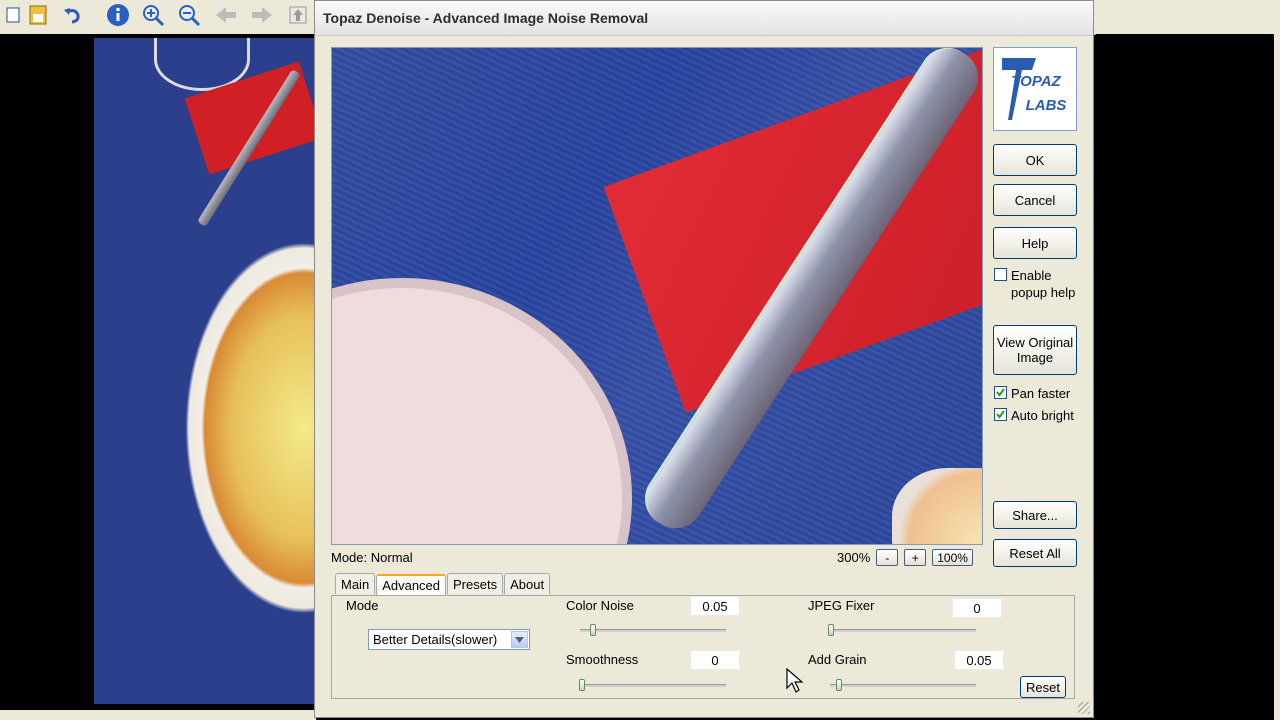 The image size is (1280, 720). Describe the element at coordinates (298, 15) in the screenshot. I see `up-icon` at that location.